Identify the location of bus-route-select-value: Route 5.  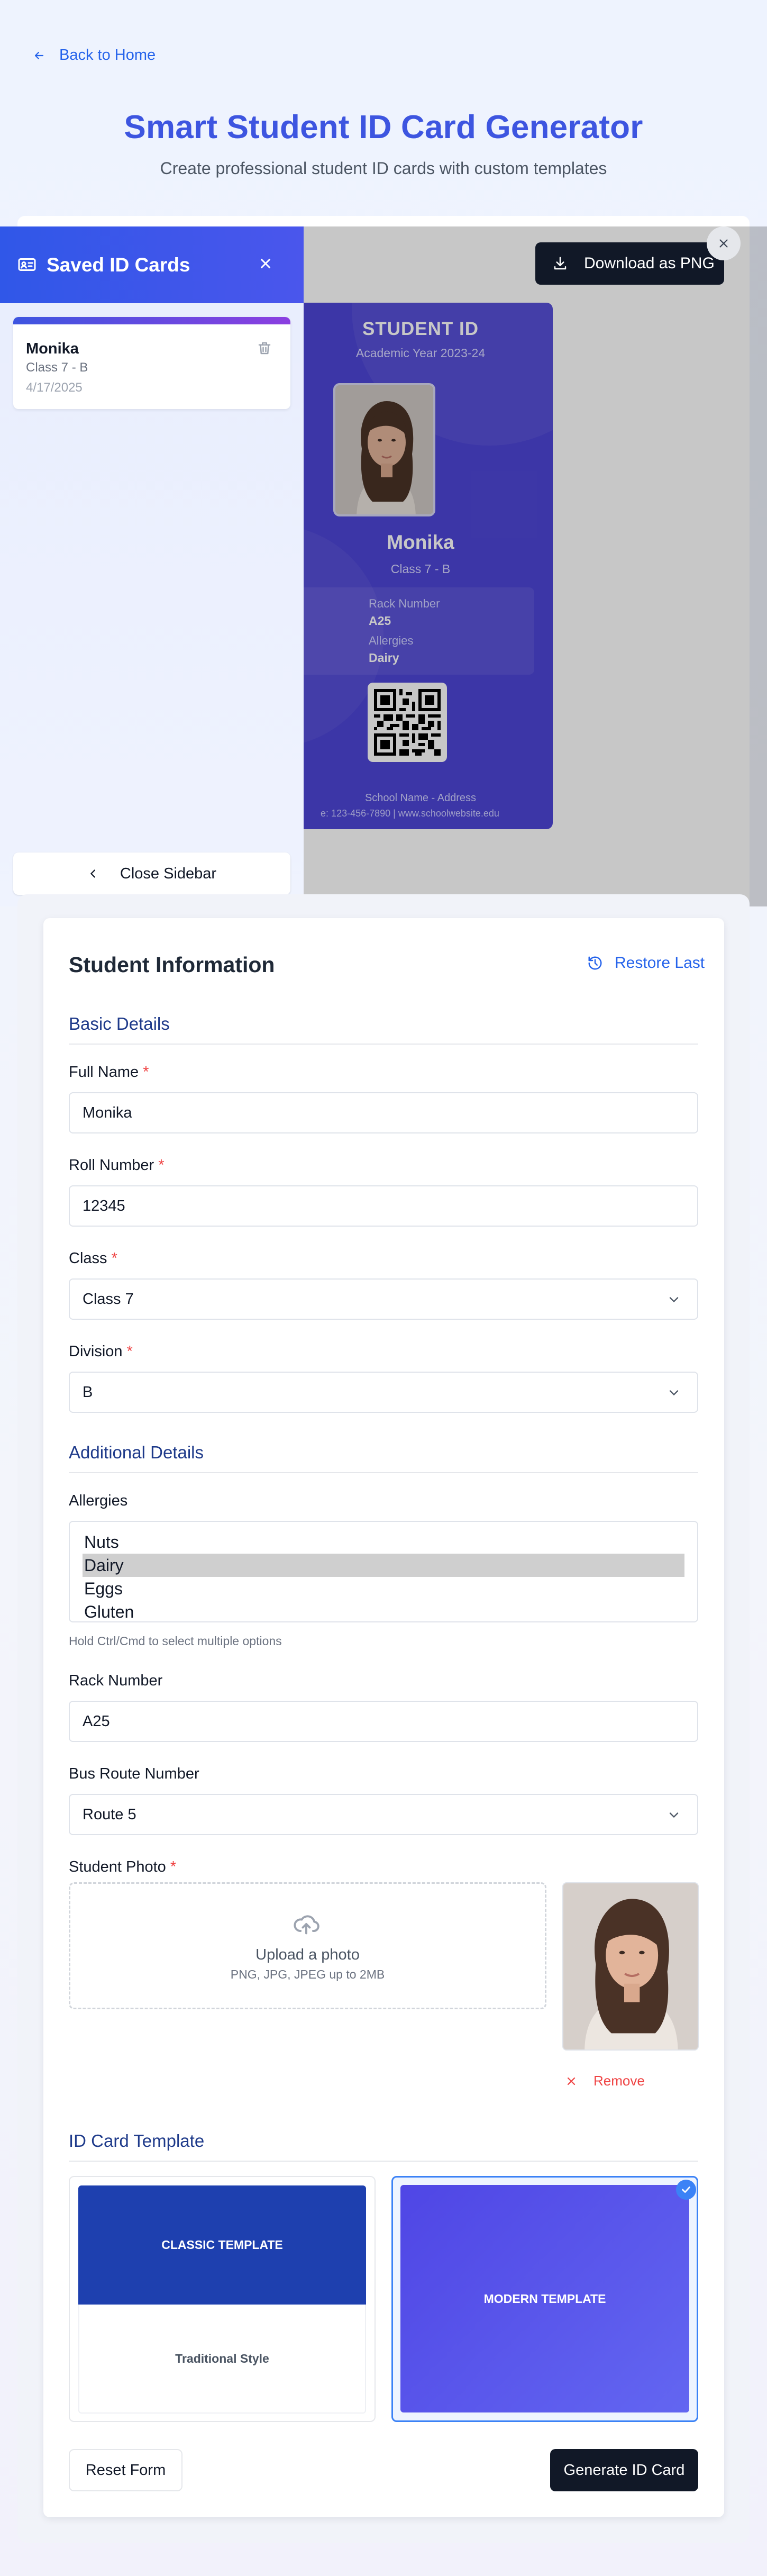
(109, 1814).